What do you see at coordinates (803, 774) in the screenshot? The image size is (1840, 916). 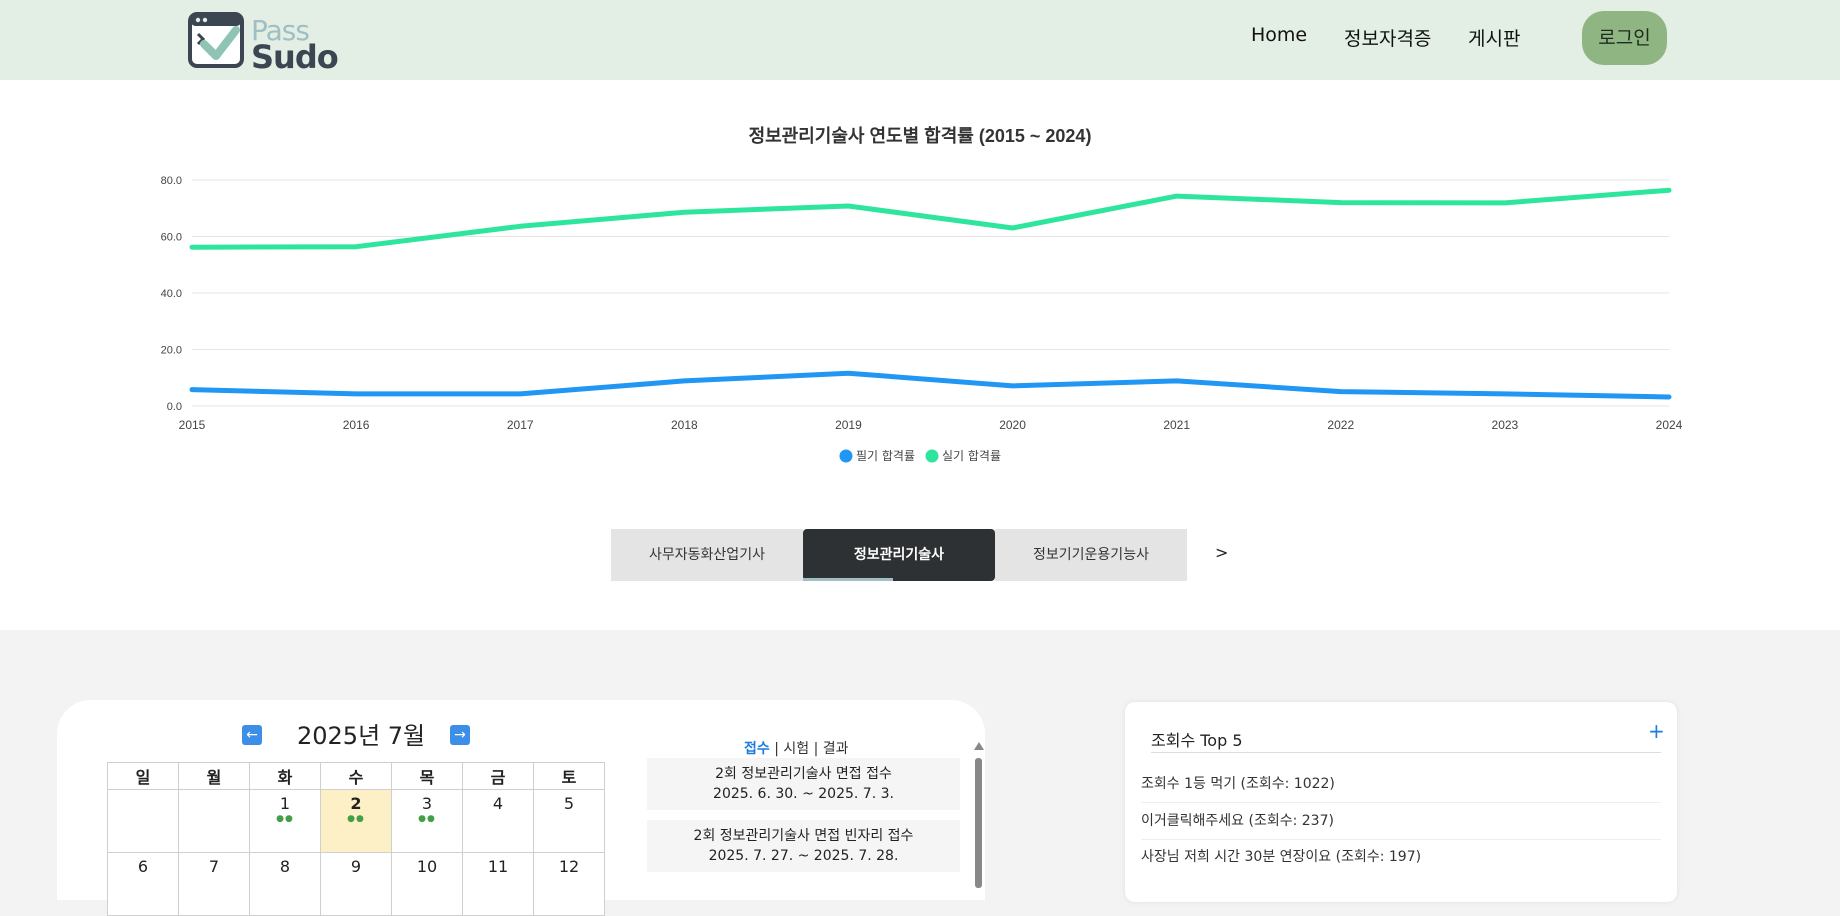 I see `schedule-item-title: 2회 정보관리기술사 면접 접수` at bounding box center [803, 774].